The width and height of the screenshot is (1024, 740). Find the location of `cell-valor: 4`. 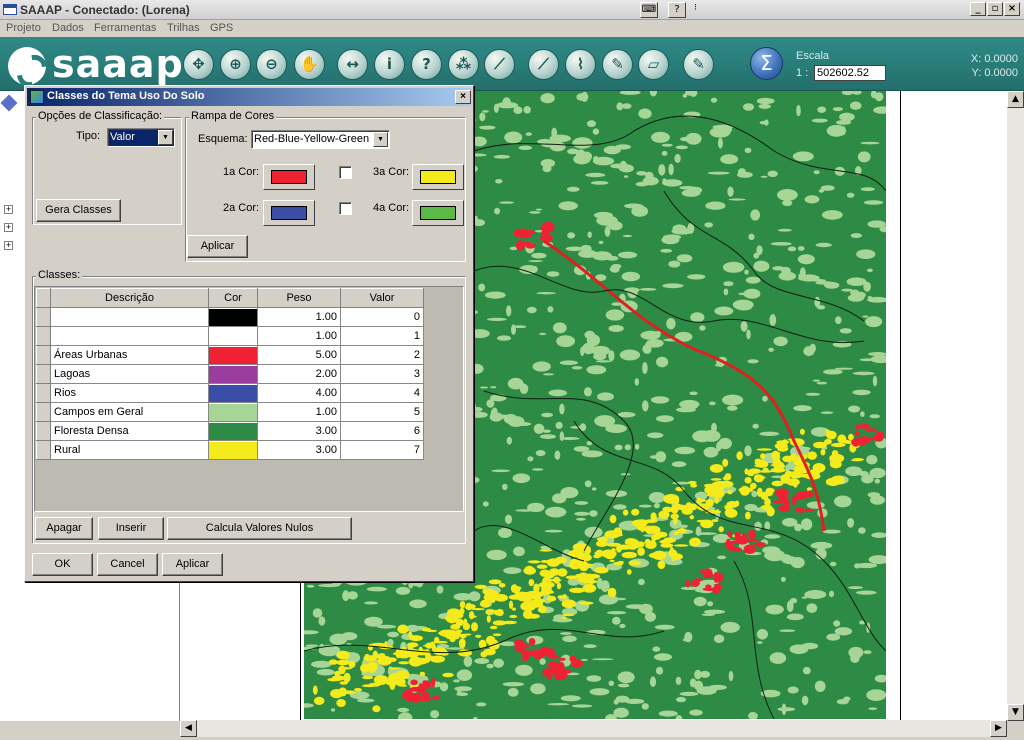

cell-valor: 4 is located at coordinates (382, 393).